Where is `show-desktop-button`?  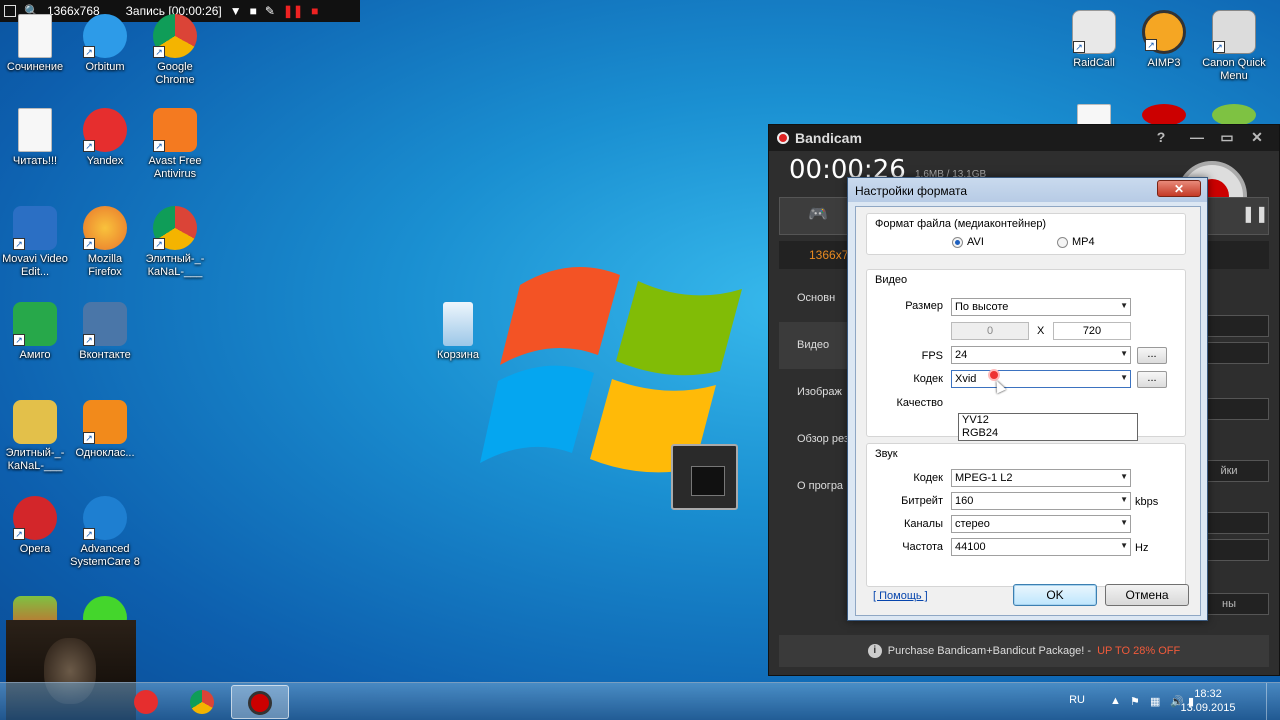 show-desktop-button is located at coordinates (1273, 701).